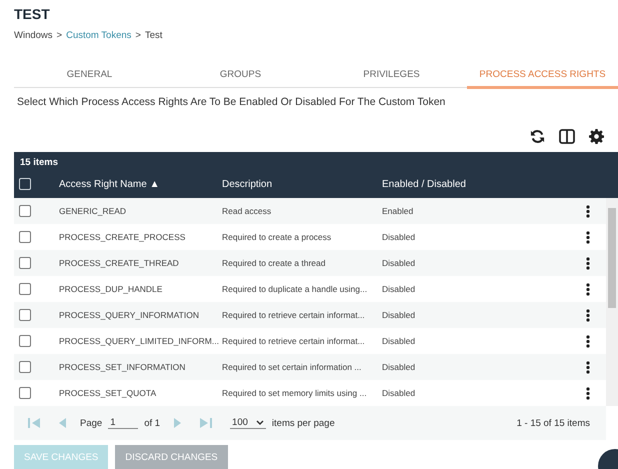 The height and width of the screenshot is (469, 618). I want to click on table-cell-text: GENERIC_READ, so click(93, 211).